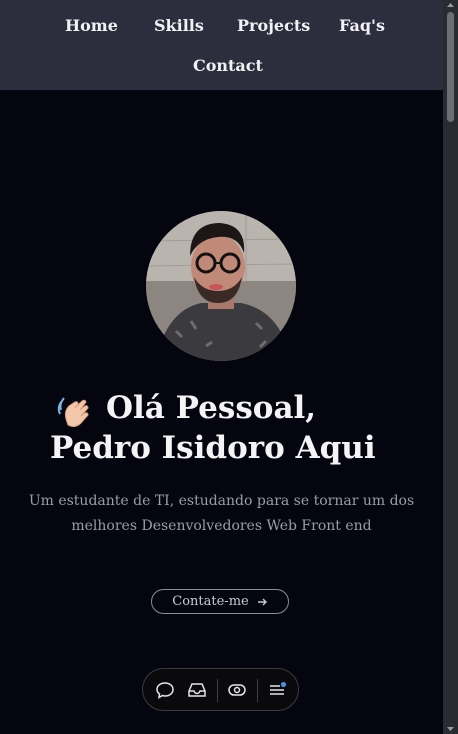  Describe the element at coordinates (450, 5) in the screenshot. I see `scroll-up-arrow-icon` at that location.